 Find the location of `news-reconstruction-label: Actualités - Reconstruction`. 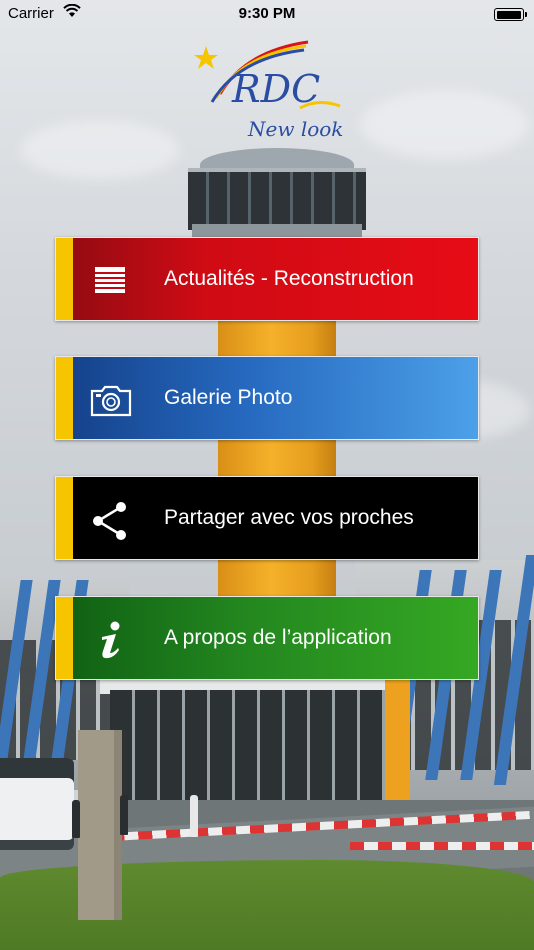

news-reconstruction-label: Actualités - Reconstruction is located at coordinates (289, 278).